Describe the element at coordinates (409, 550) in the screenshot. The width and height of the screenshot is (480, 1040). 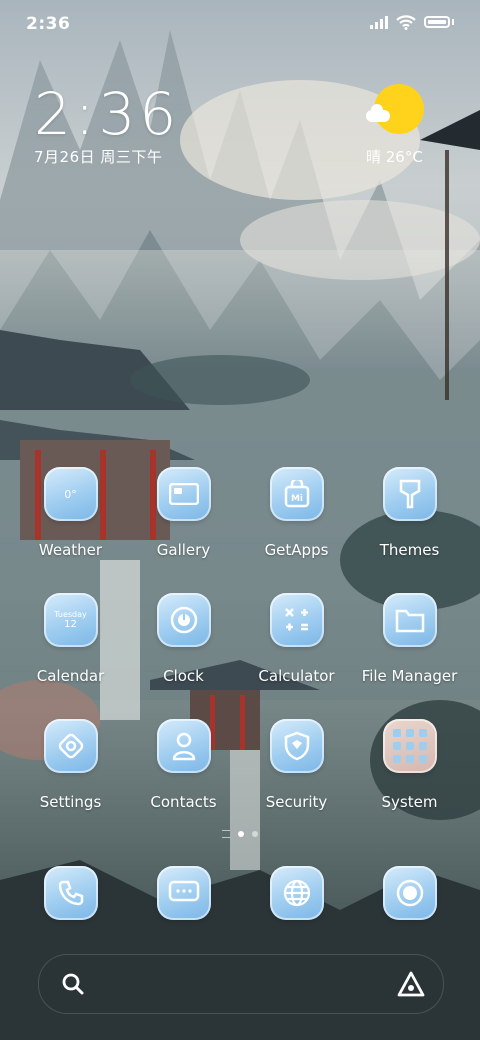
I see `app-label: Themes` at that location.